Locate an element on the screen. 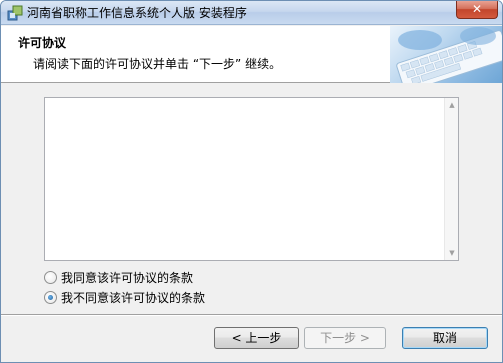 This screenshot has height=363, width=503. agree-label: 我同意该许可协议的条款 is located at coordinates (127, 277).